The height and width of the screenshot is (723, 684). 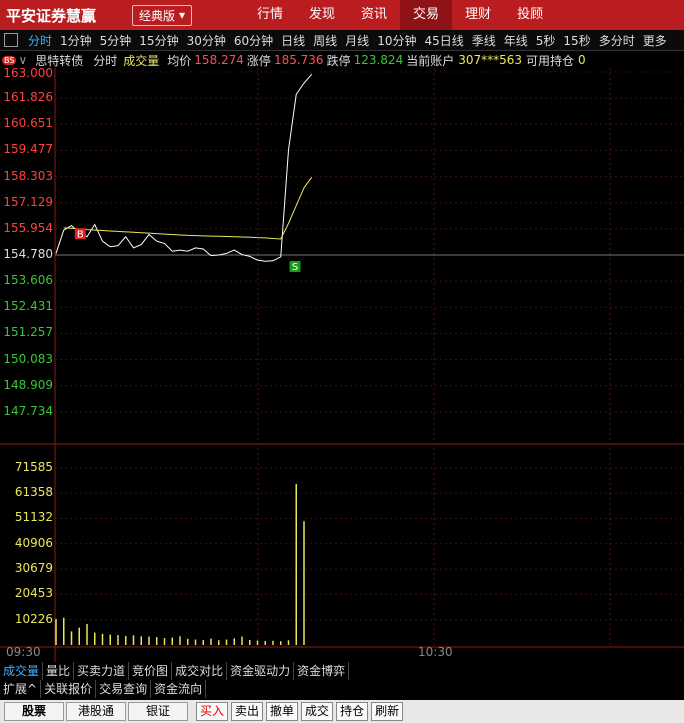 What do you see at coordinates (530, 15) in the screenshot?
I see `nav-item-5: 投顾` at bounding box center [530, 15].